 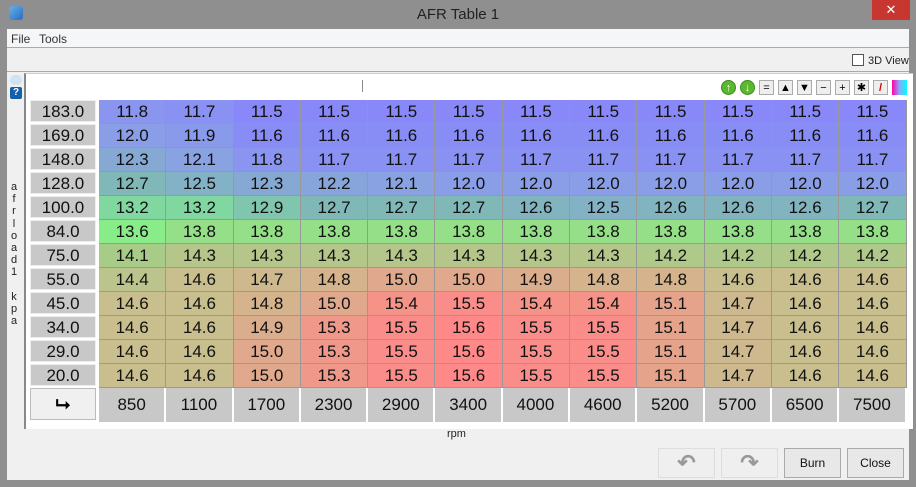 What do you see at coordinates (133, 208) in the screenshot?
I see `table-cell: 13.2` at bounding box center [133, 208].